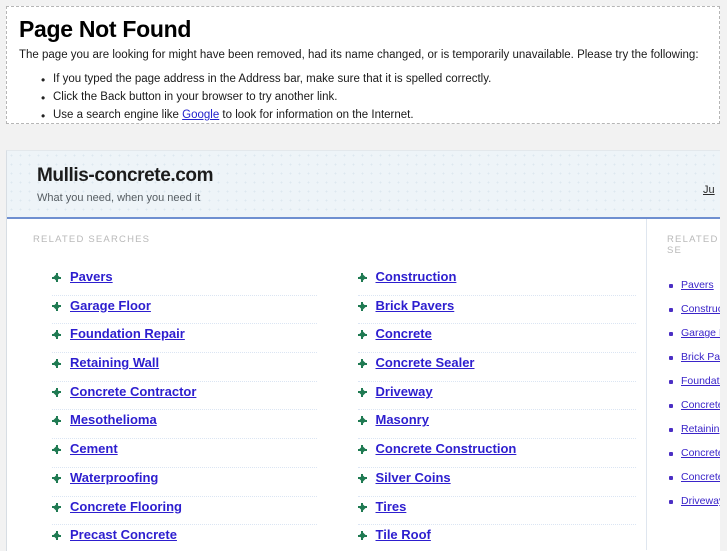 The height and width of the screenshot is (551, 727). Describe the element at coordinates (446, 448) in the screenshot. I see `related-search-link: Concrete Construction` at that location.